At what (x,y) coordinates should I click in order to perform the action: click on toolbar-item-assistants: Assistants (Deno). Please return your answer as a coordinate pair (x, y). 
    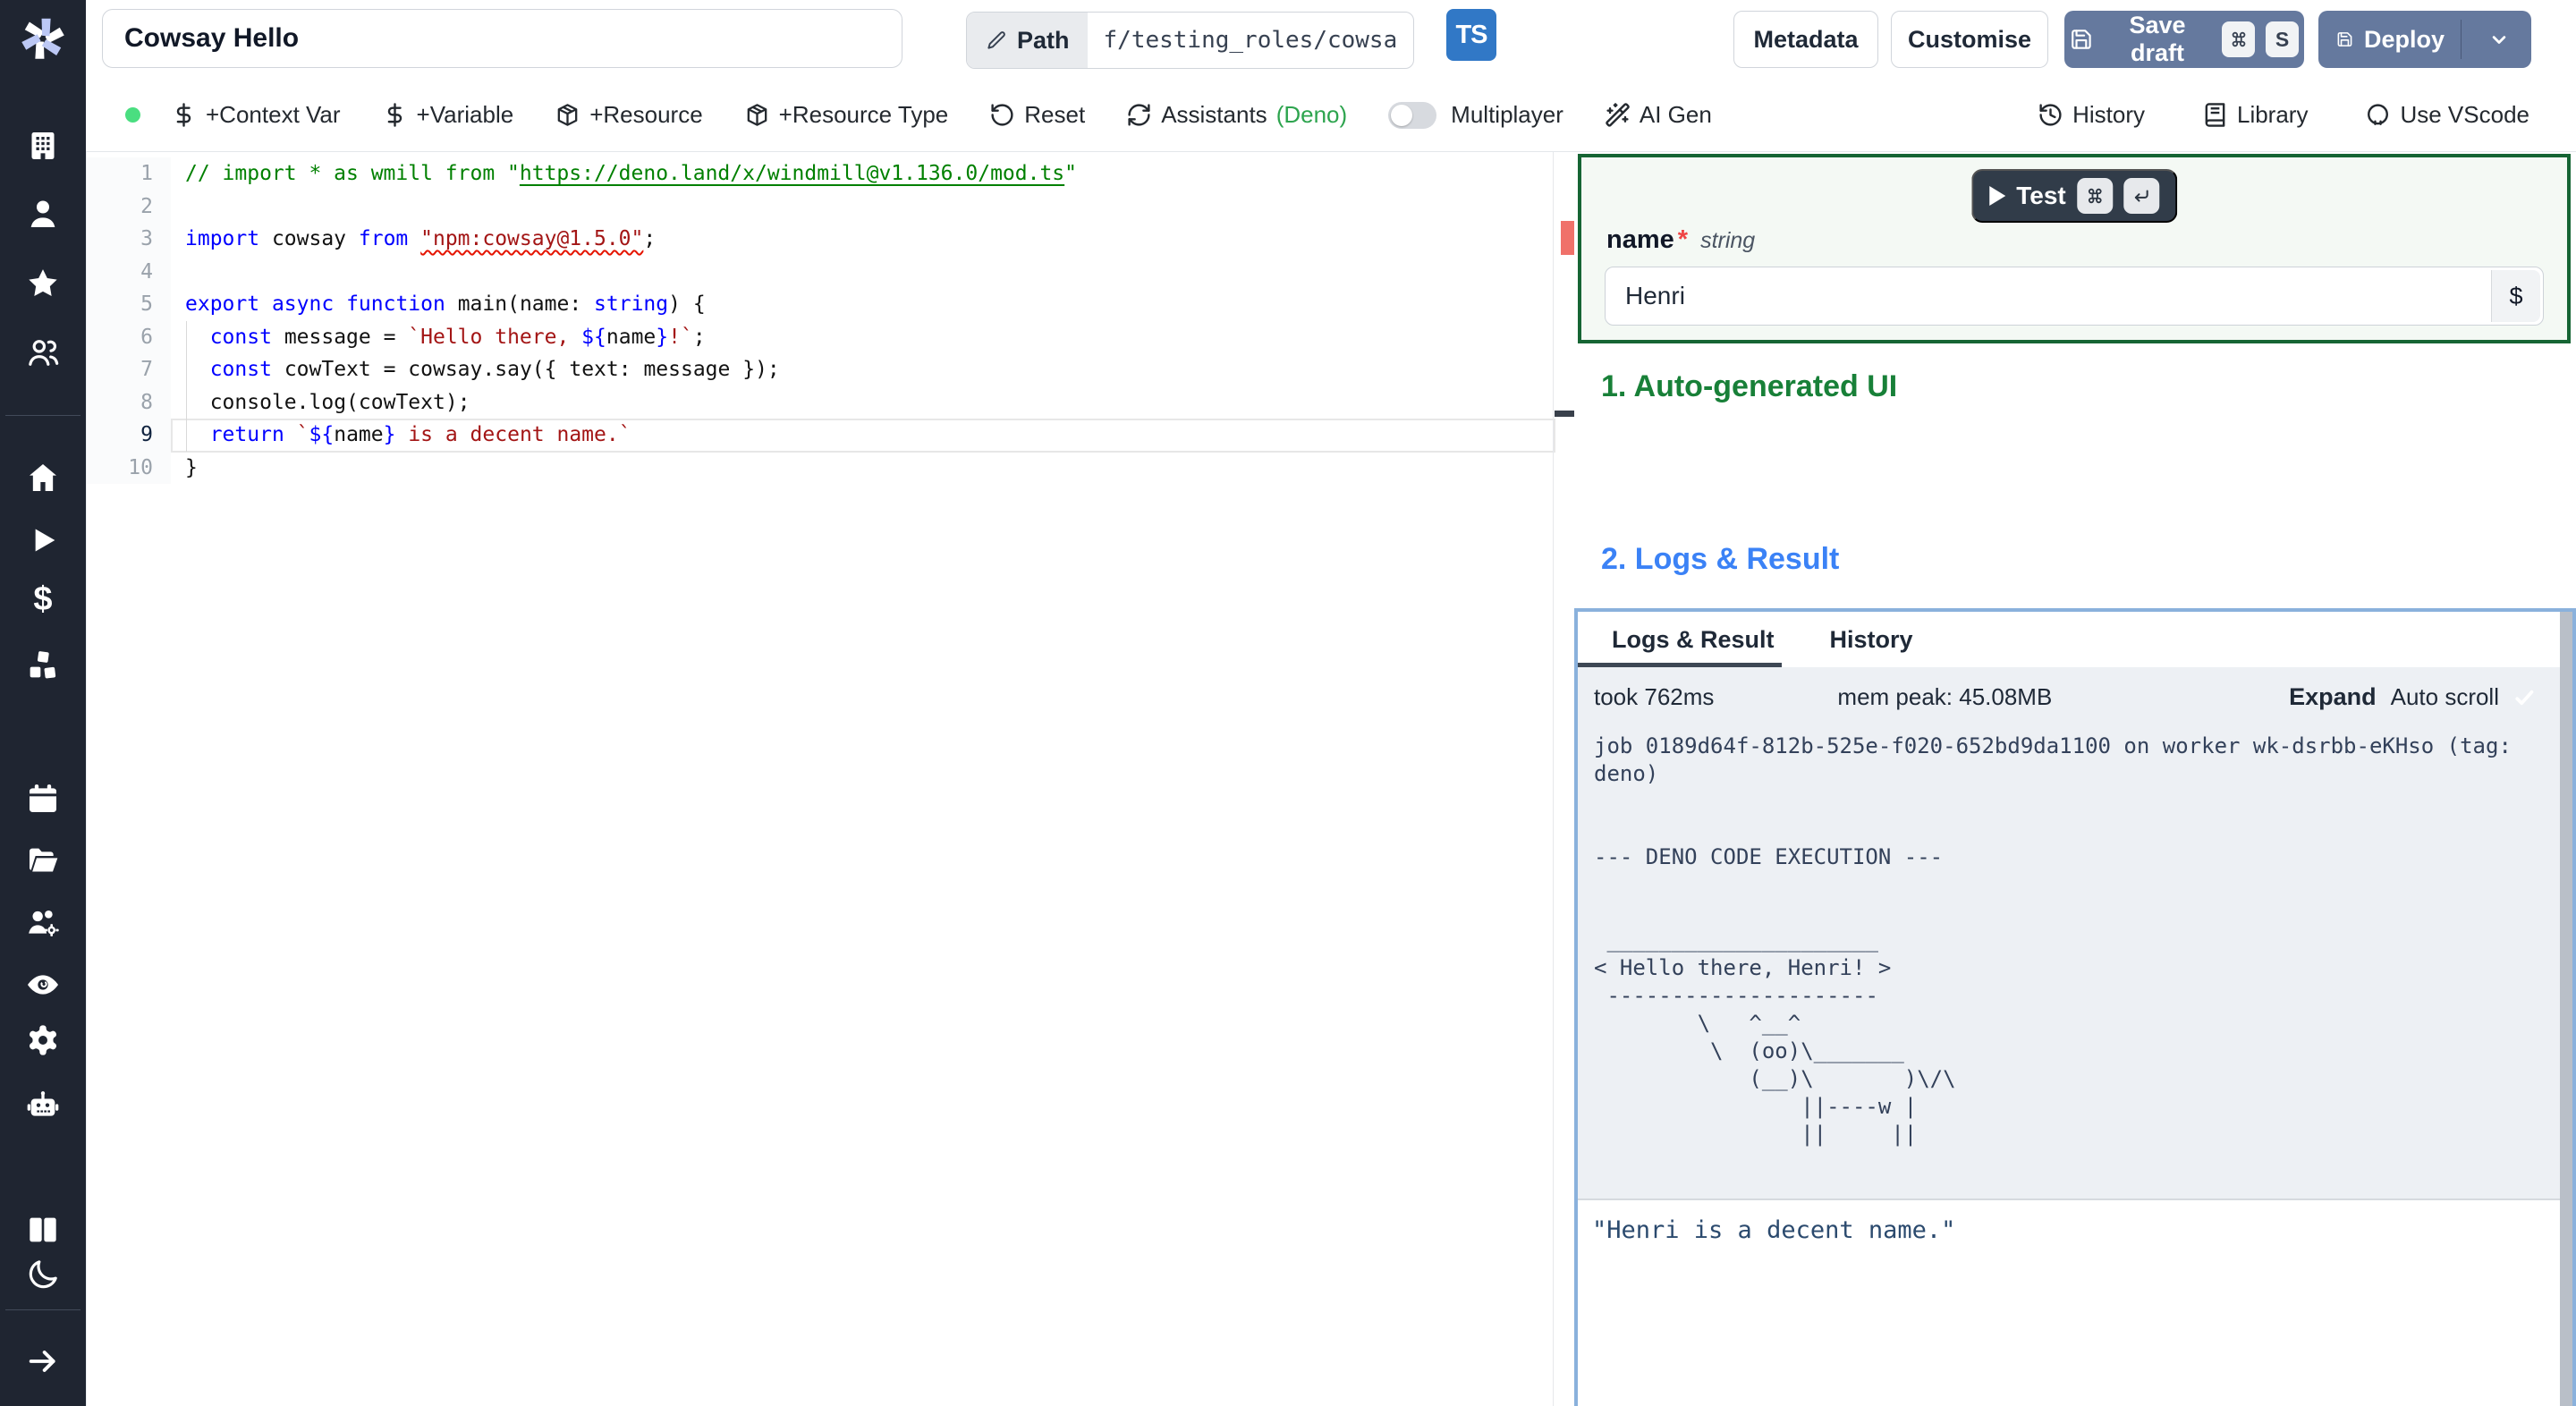
    Looking at the image, I should click on (1236, 115).